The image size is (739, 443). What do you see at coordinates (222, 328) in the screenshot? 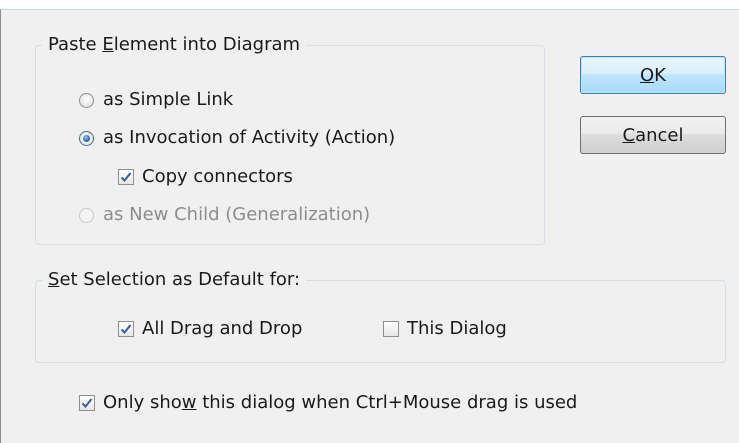
I see `checkbox-all-drag-drop-label: All Drag and Drop` at bounding box center [222, 328].